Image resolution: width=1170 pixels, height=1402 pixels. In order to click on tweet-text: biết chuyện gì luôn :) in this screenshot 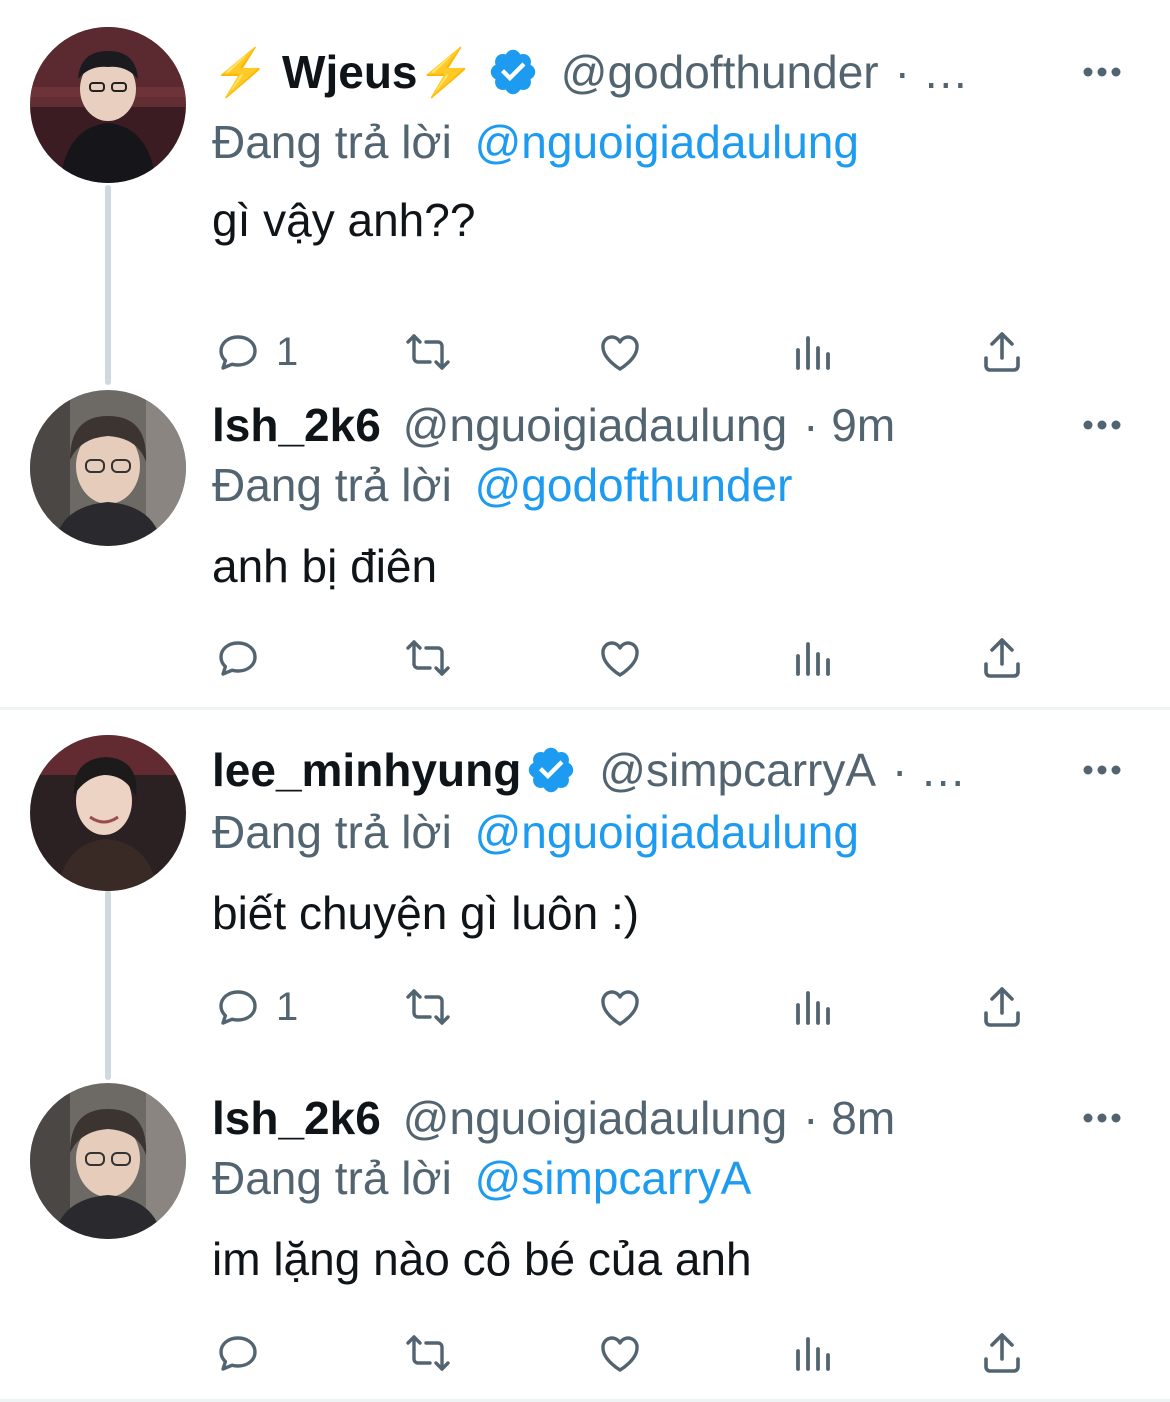, I will do `click(426, 913)`.